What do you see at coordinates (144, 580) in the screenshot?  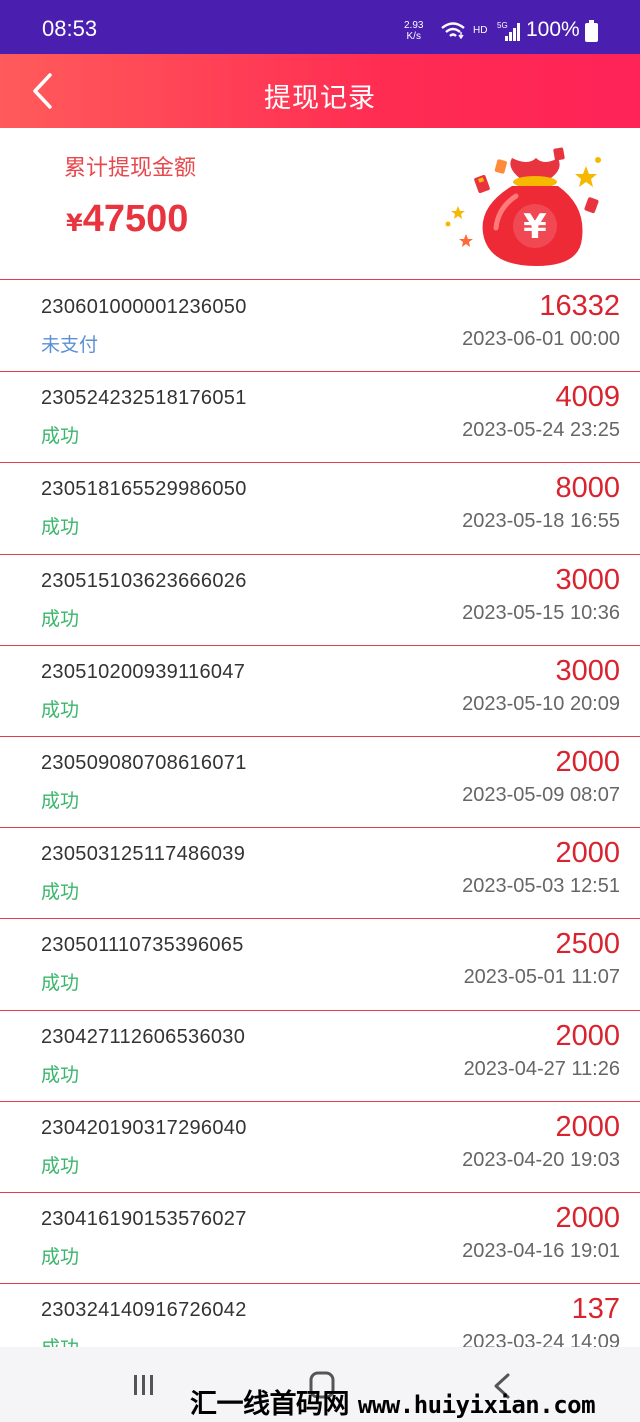 I see `order-number: 230515103623666026` at bounding box center [144, 580].